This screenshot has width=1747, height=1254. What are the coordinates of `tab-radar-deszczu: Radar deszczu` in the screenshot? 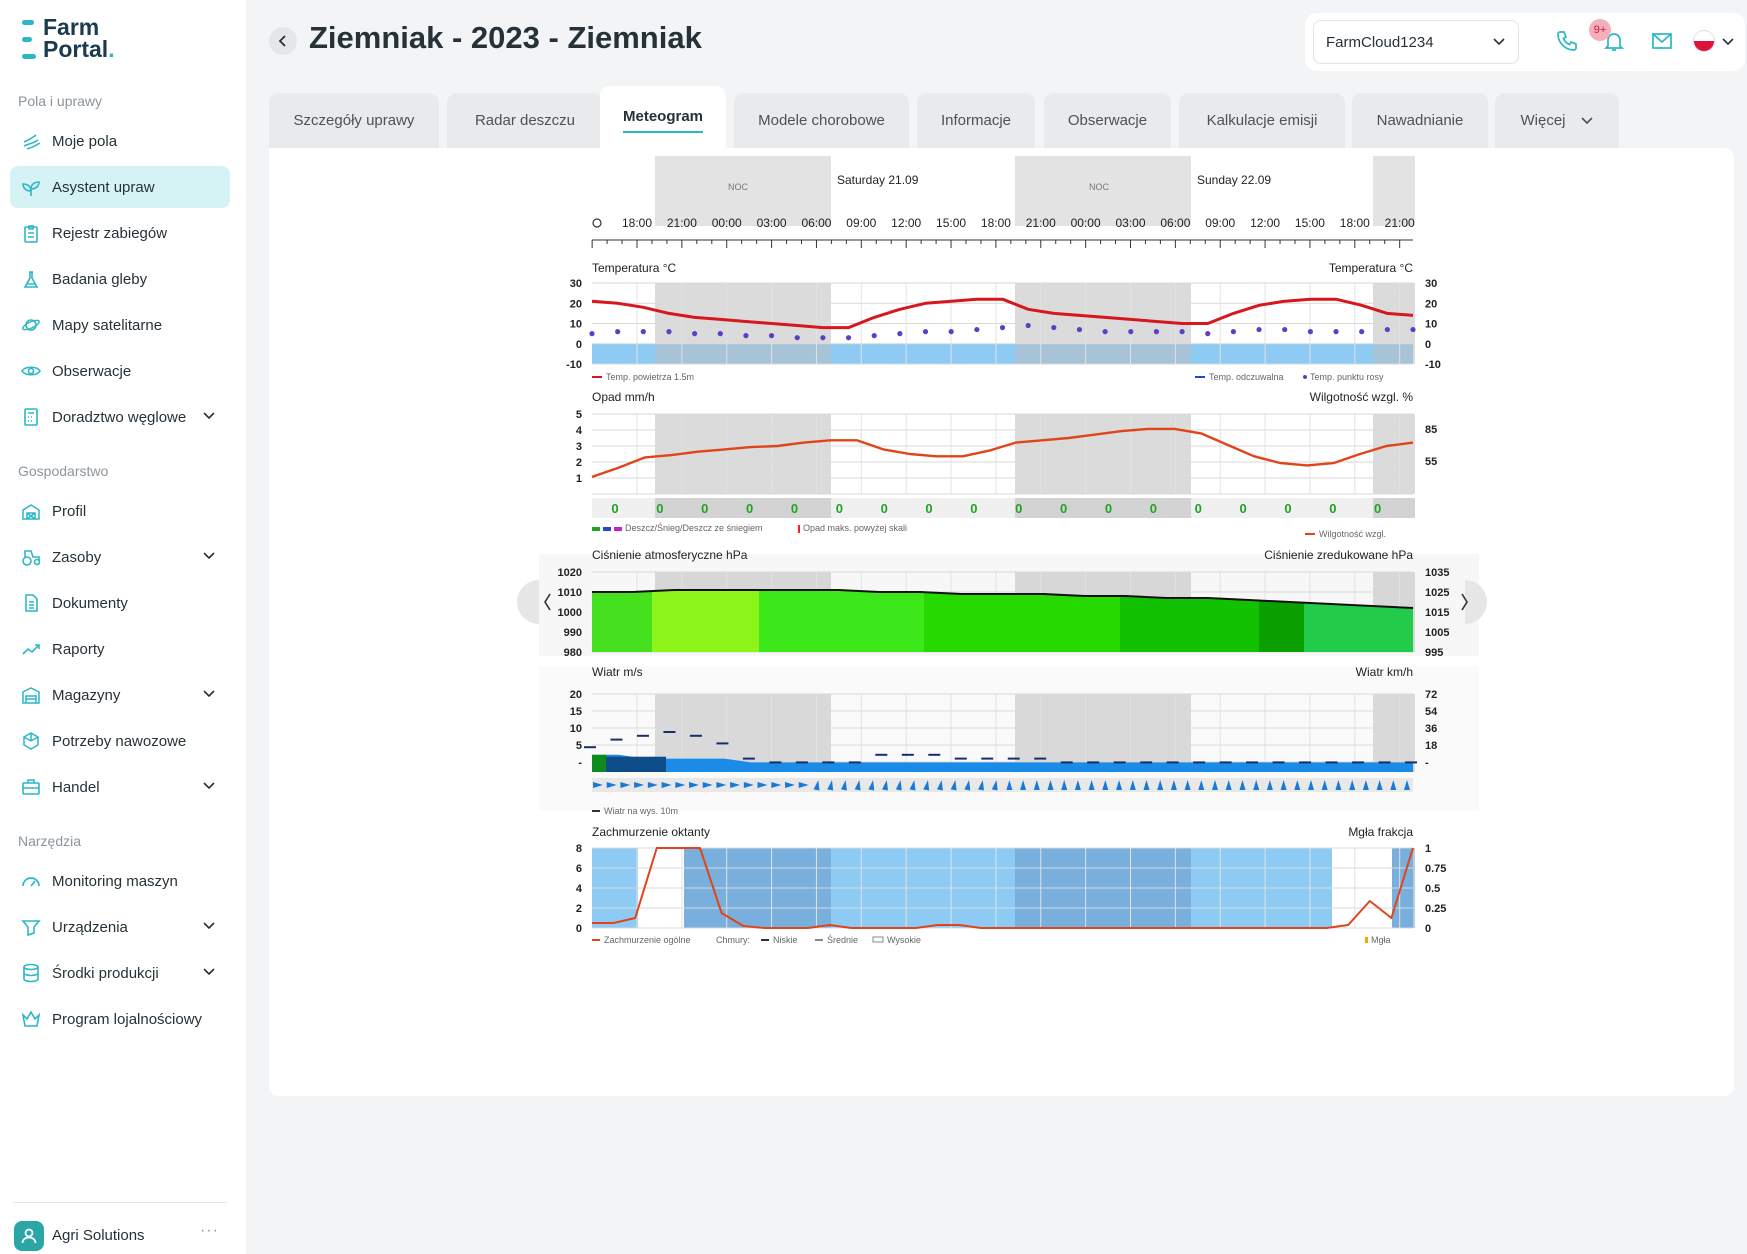 It's located at (525, 120).